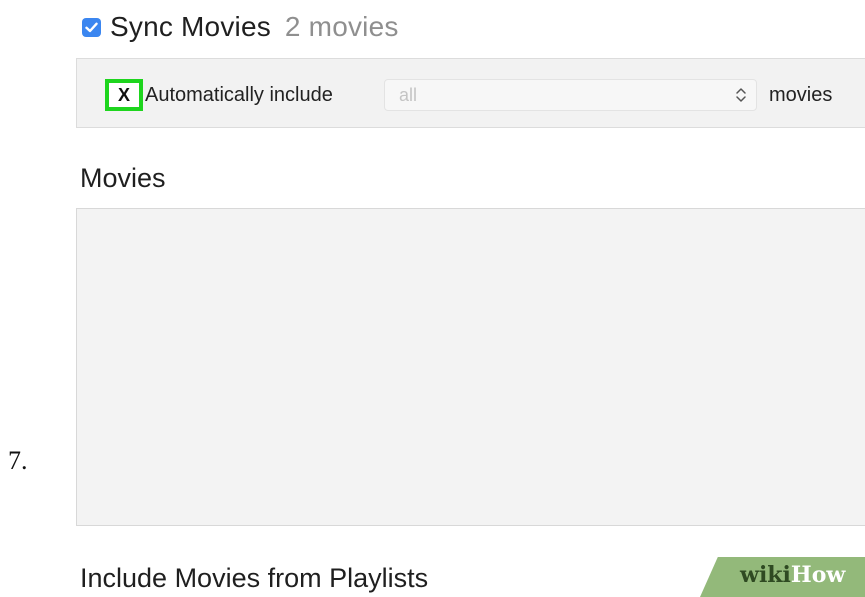  I want to click on checkmark-icon, so click(91, 27).